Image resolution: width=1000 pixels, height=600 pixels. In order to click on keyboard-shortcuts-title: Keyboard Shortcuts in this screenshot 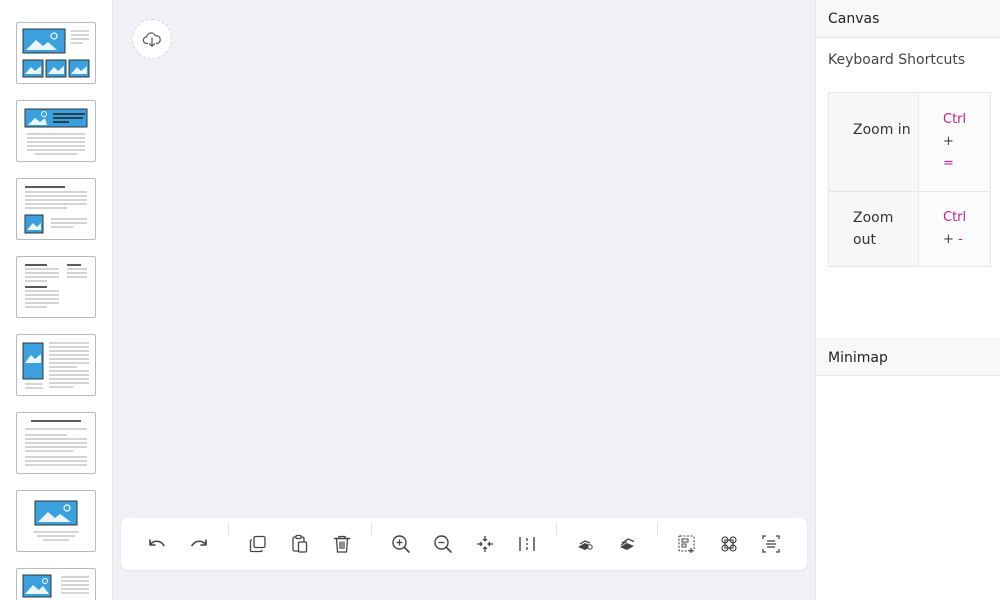, I will do `click(897, 60)`.